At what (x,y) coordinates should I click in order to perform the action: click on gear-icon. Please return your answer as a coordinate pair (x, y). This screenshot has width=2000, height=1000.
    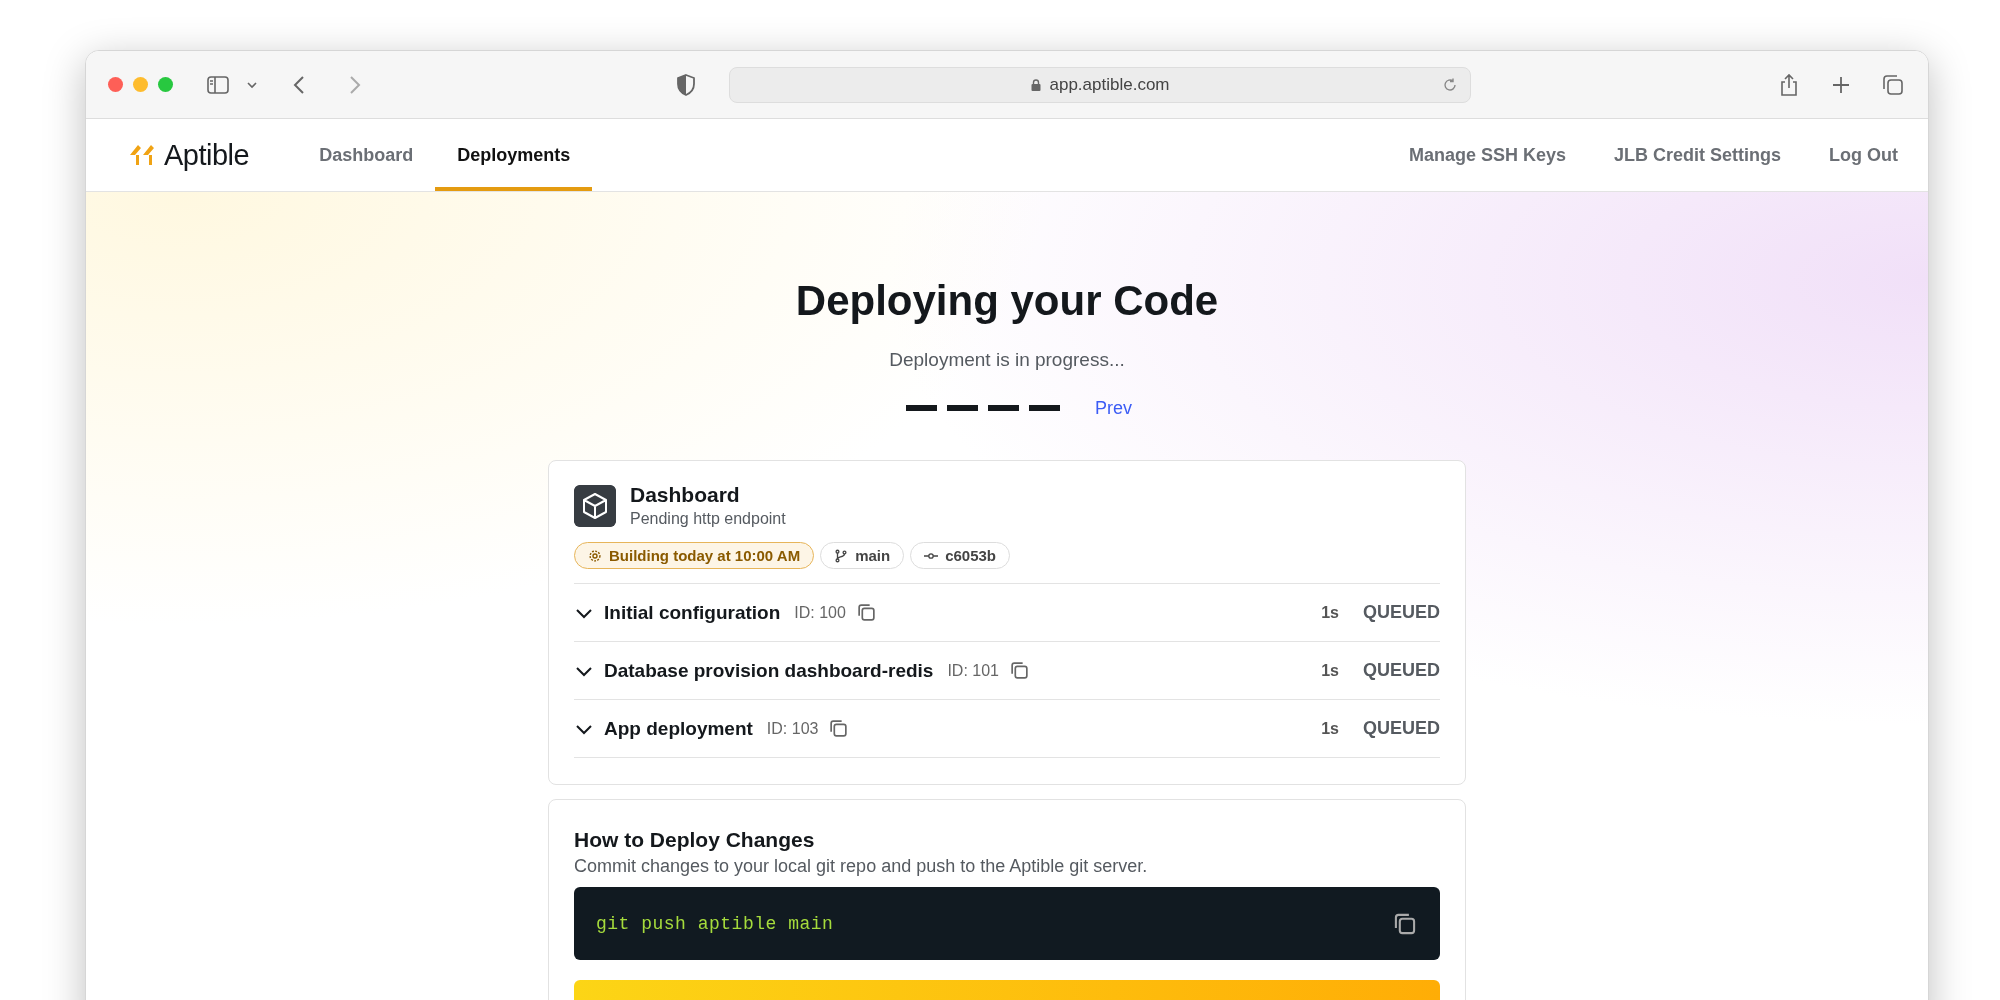
    Looking at the image, I should click on (595, 555).